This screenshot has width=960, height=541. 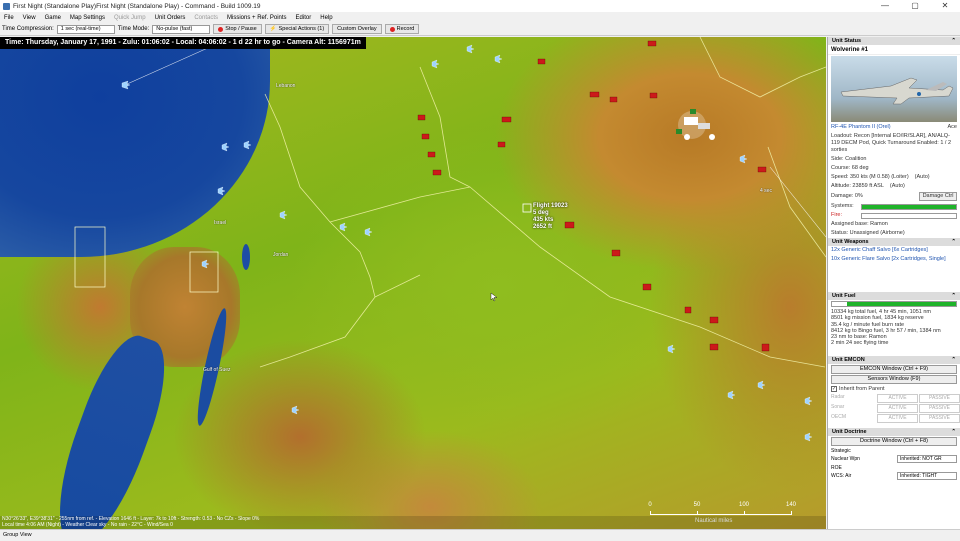 What do you see at coordinates (29, 18) in the screenshot?
I see `menu-view: View` at bounding box center [29, 18].